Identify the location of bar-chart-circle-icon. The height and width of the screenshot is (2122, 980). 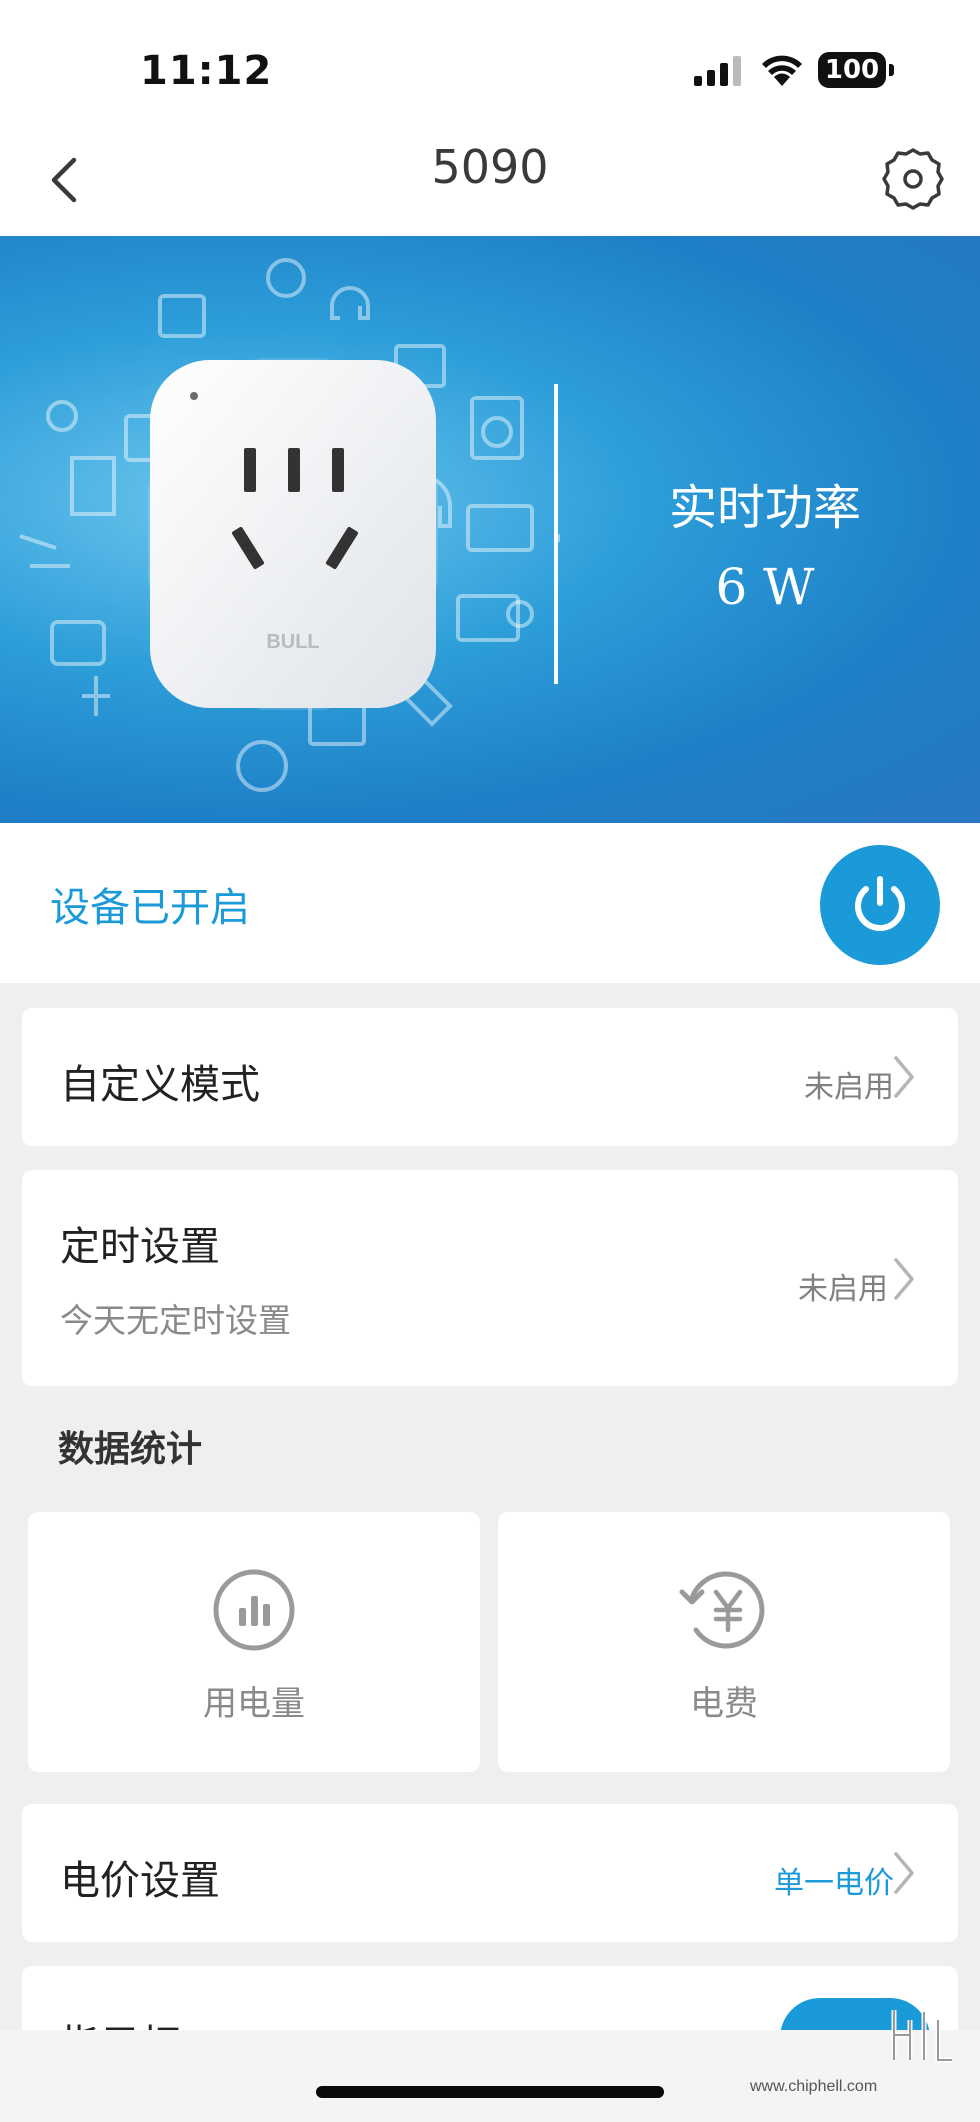
(254, 1610).